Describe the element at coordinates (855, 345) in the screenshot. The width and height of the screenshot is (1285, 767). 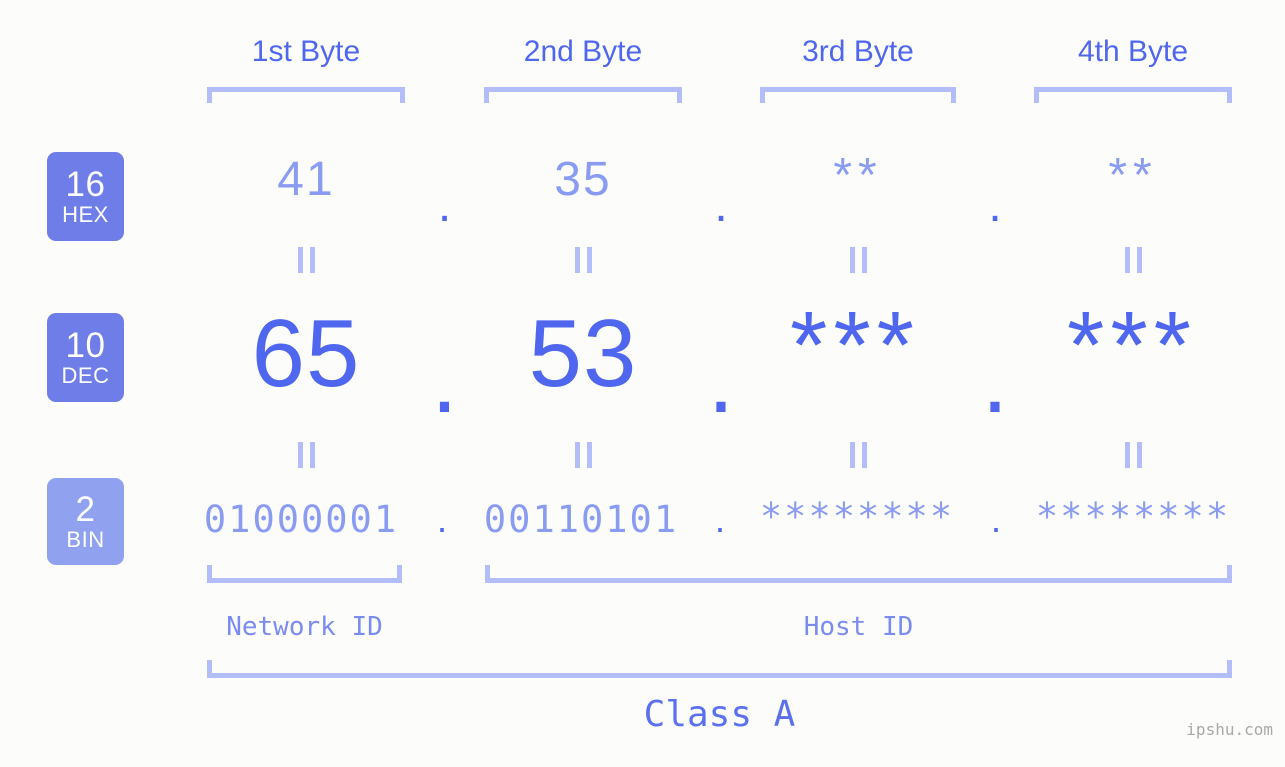
I see `dec-byte-3: ***` at that location.